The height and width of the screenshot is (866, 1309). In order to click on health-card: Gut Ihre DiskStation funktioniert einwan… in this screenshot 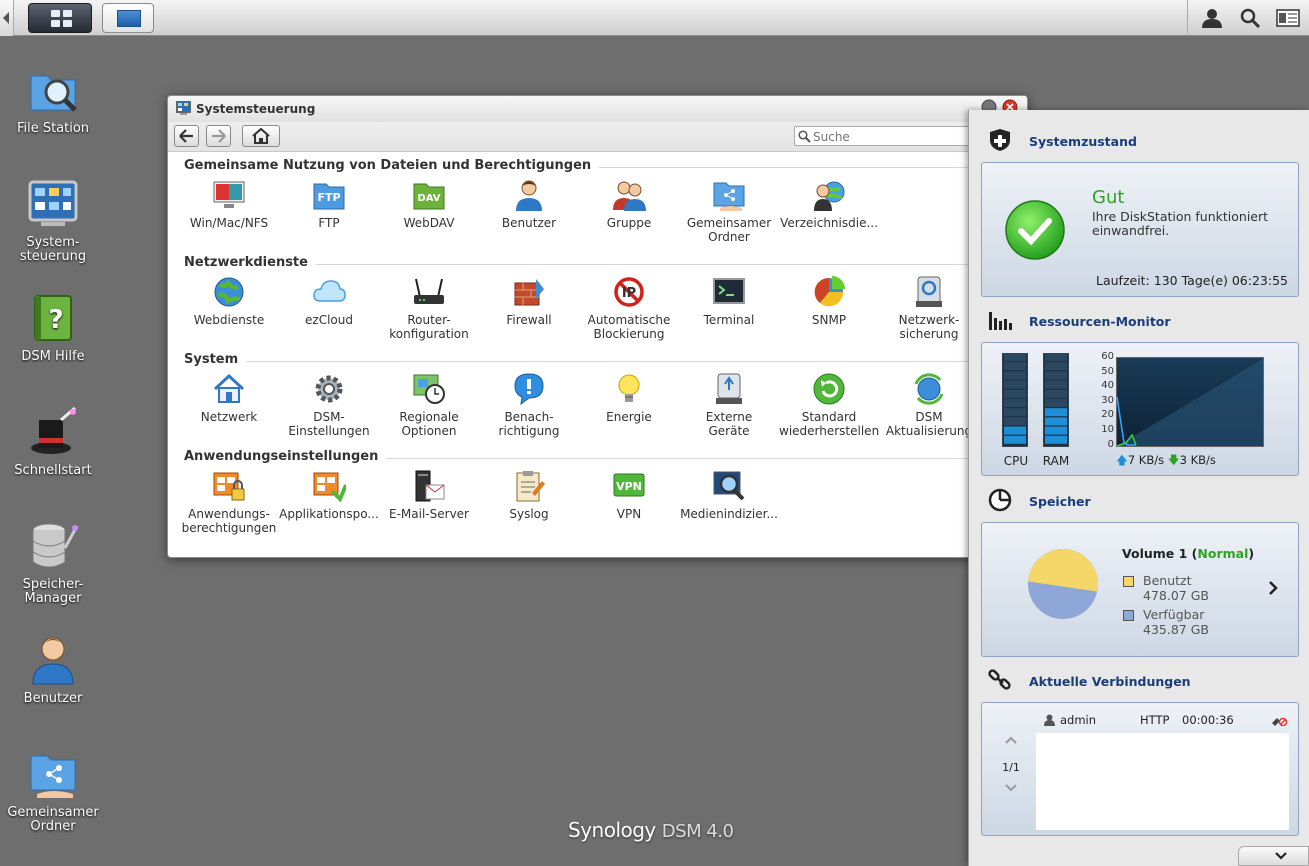, I will do `click(1140, 229)`.